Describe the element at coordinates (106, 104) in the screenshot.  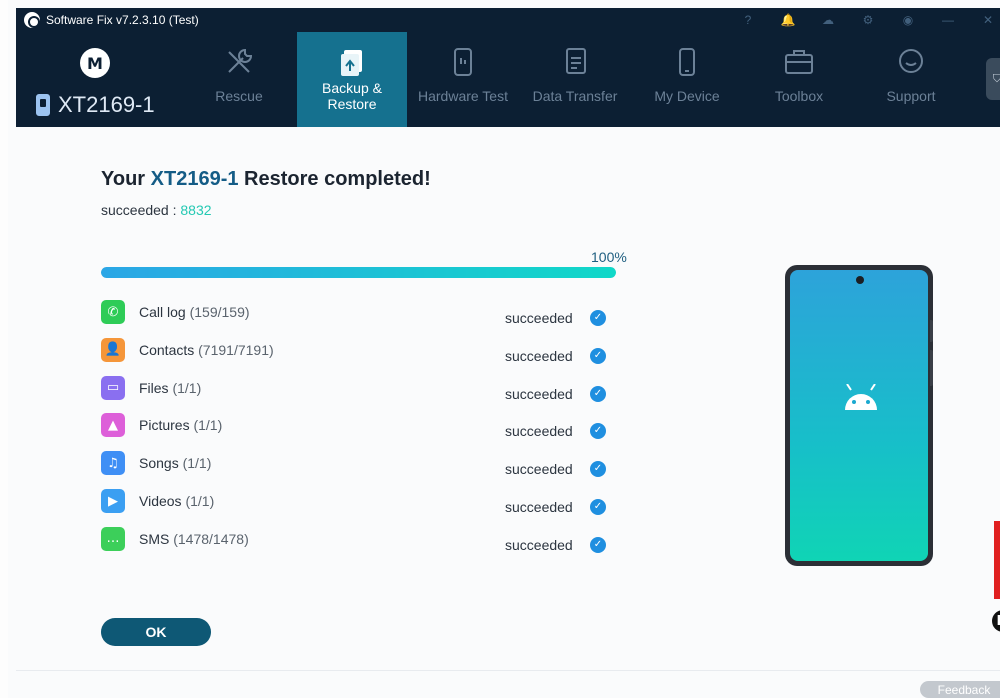
I see `device-name: XT2169-1` at that location.